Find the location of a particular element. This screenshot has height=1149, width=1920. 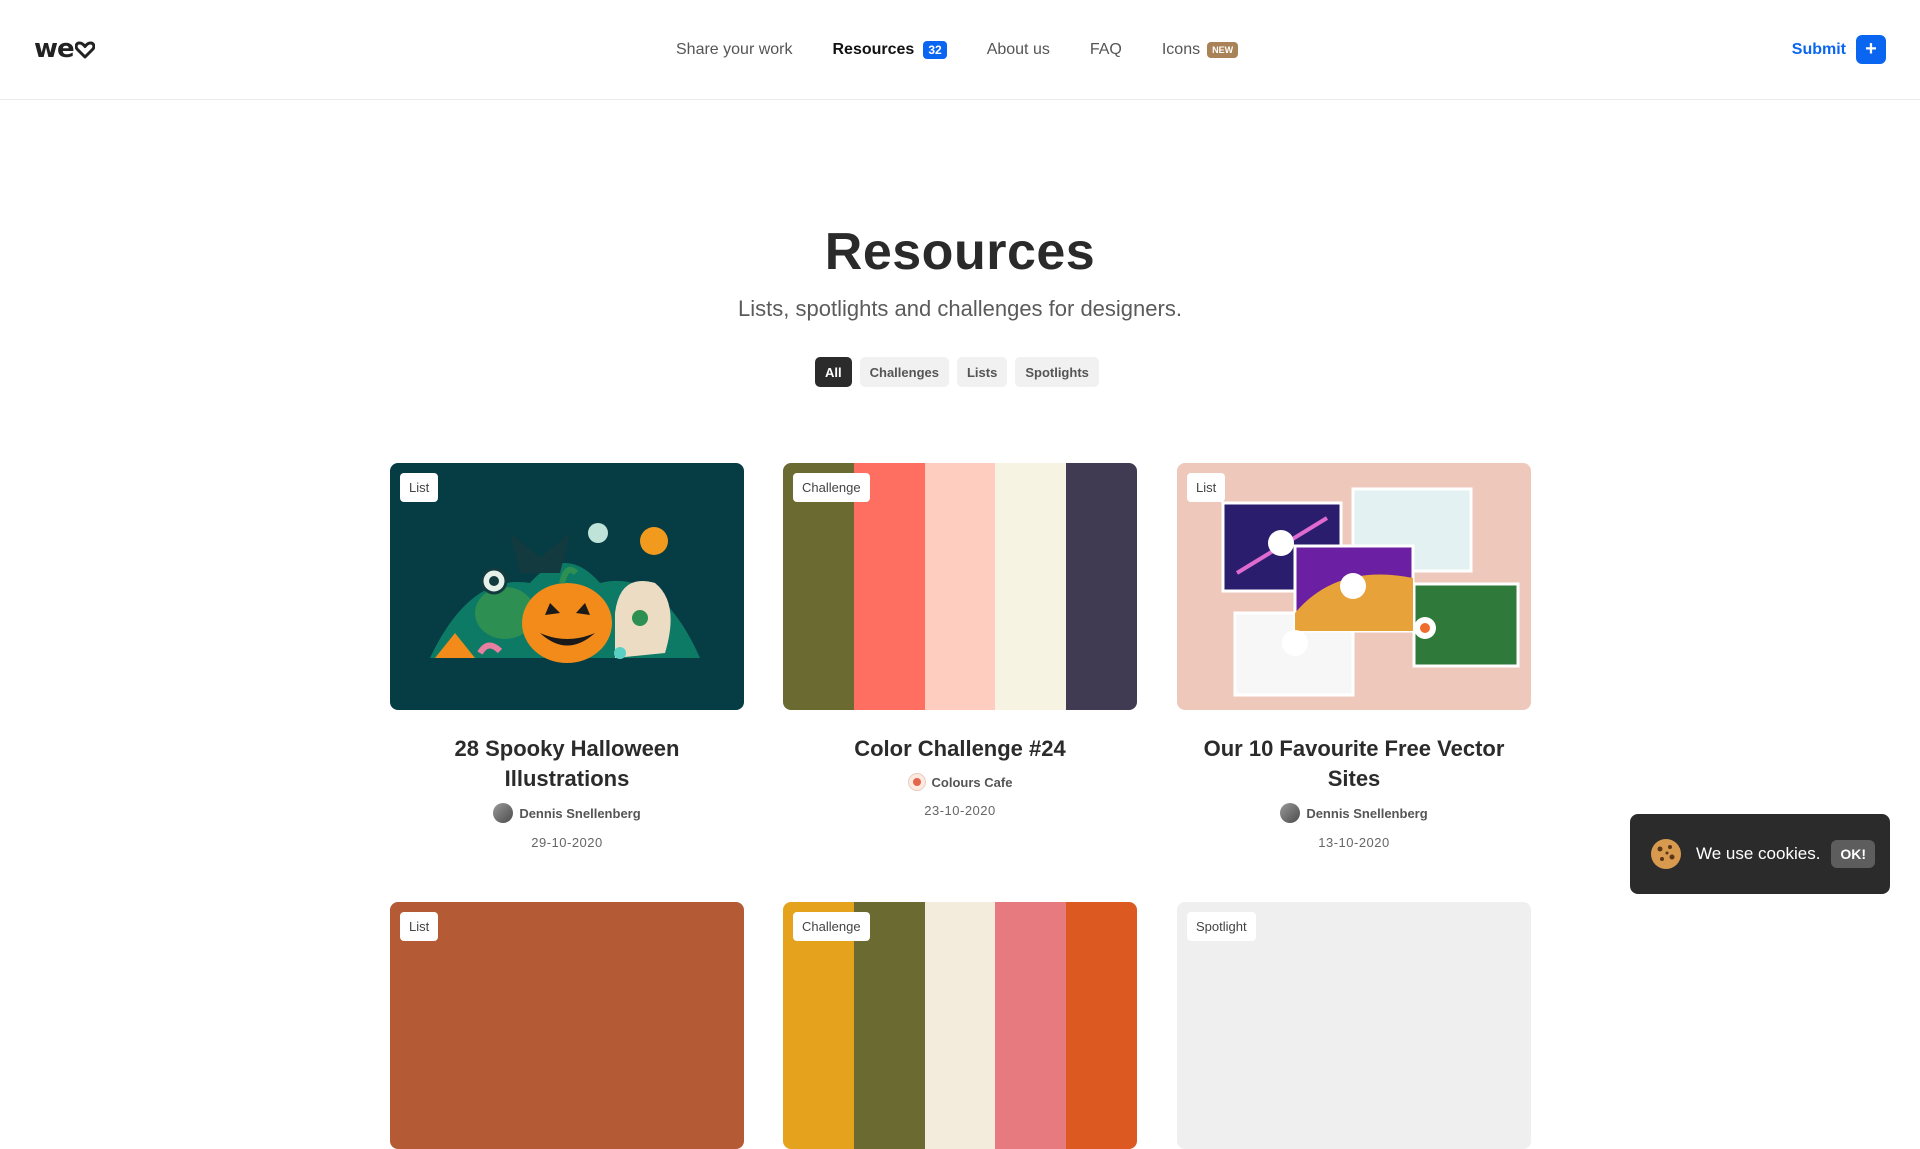

nav-faq: FAQ is located at coordinates (1106, 50).